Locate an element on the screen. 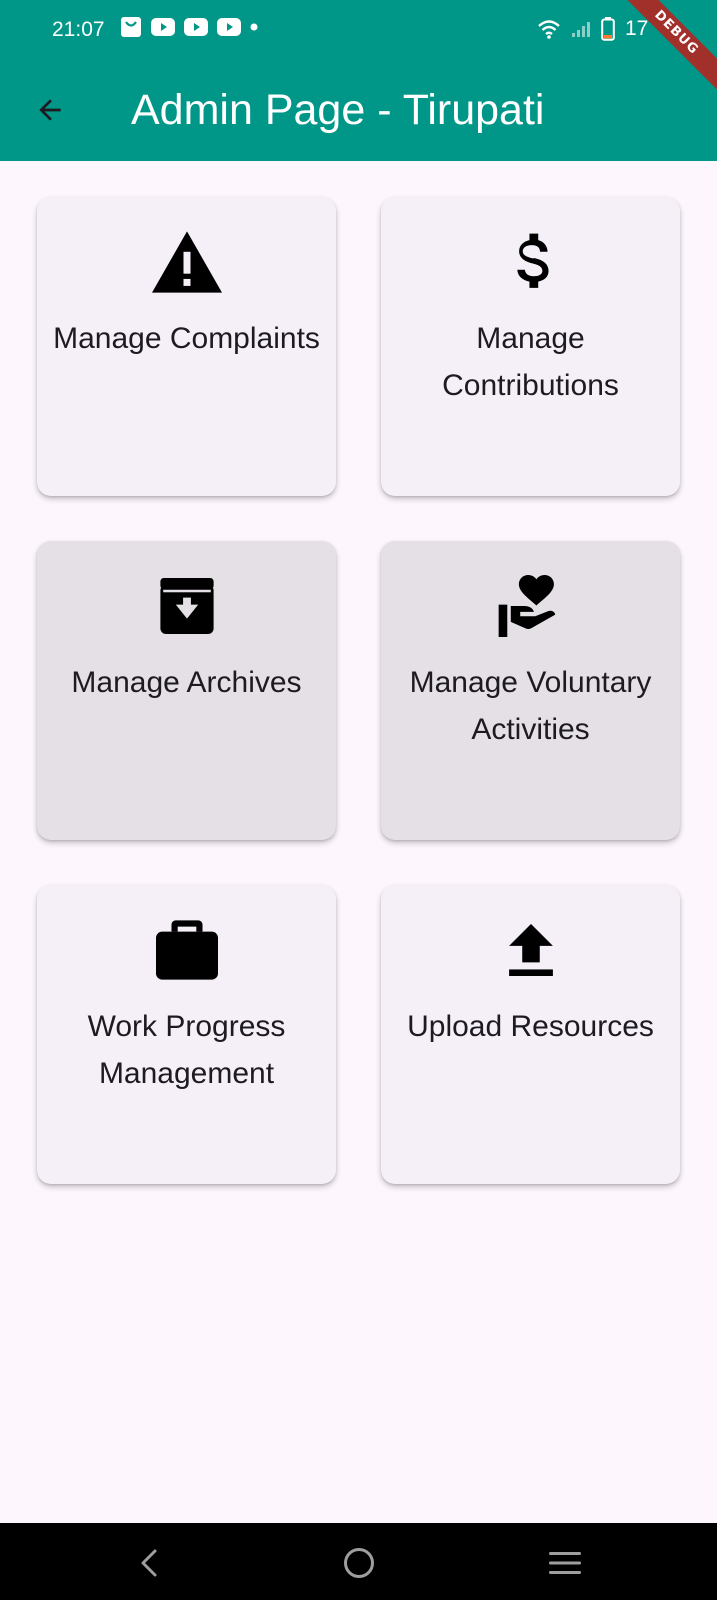 The height and width of the screenshot is (1600, 717). menu-nav-icon is located at coordinates (565, 1563).